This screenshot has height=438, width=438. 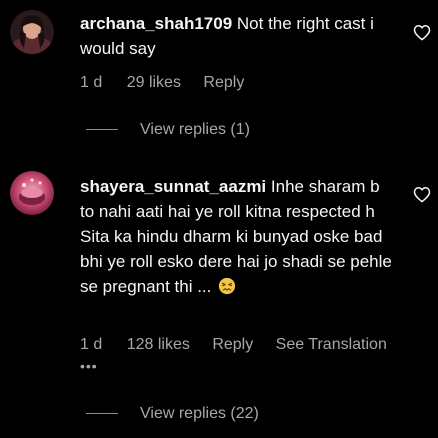 What do you see at coordinates (156, 23) in the screenshot?
I see `comment-username: archana_shah1709` at bounding box center [156, 23].